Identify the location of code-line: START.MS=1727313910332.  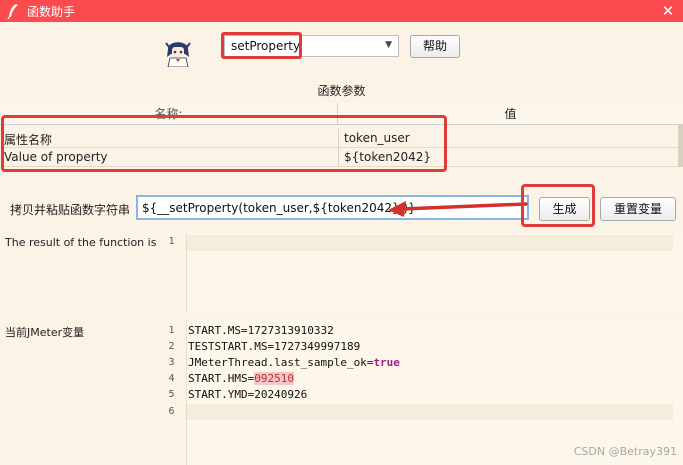
(261, 330).